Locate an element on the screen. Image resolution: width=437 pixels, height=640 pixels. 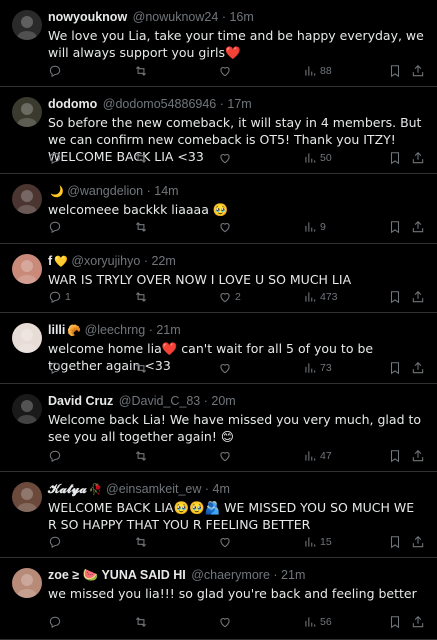
views-button: 473 is located at coordinates (320, 297).